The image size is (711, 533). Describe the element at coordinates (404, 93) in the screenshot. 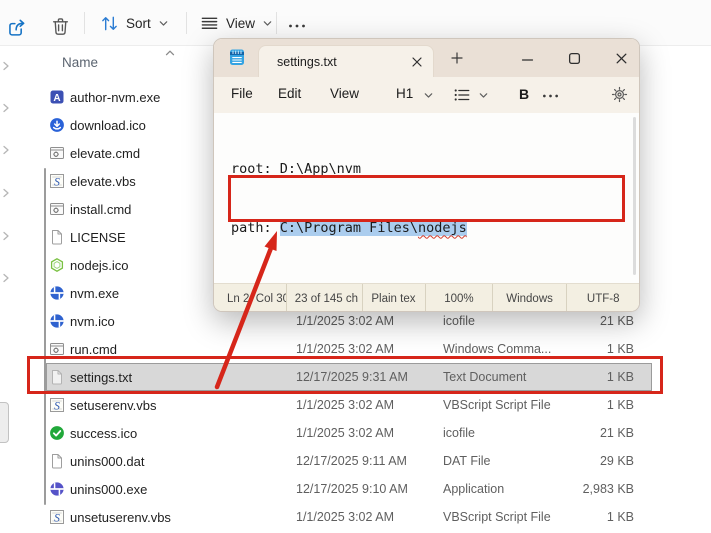

I see `heading-style-button: H1` at that location.